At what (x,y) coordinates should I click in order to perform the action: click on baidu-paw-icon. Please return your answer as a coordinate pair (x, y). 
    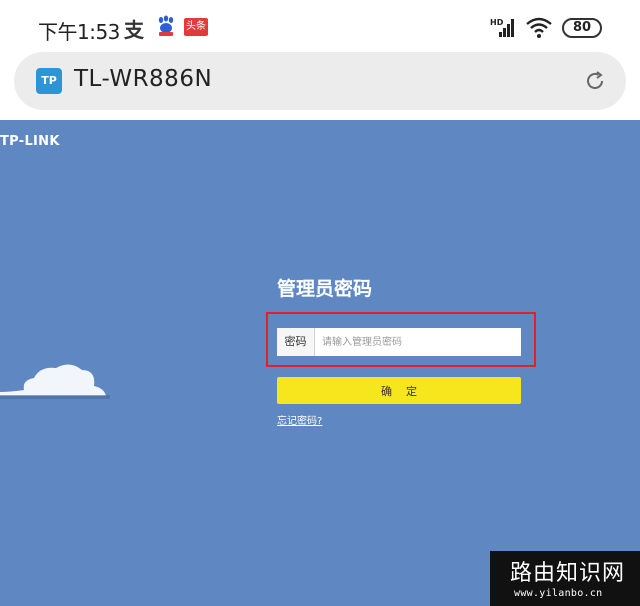
    Looking at the image, I should click on (166, 26).